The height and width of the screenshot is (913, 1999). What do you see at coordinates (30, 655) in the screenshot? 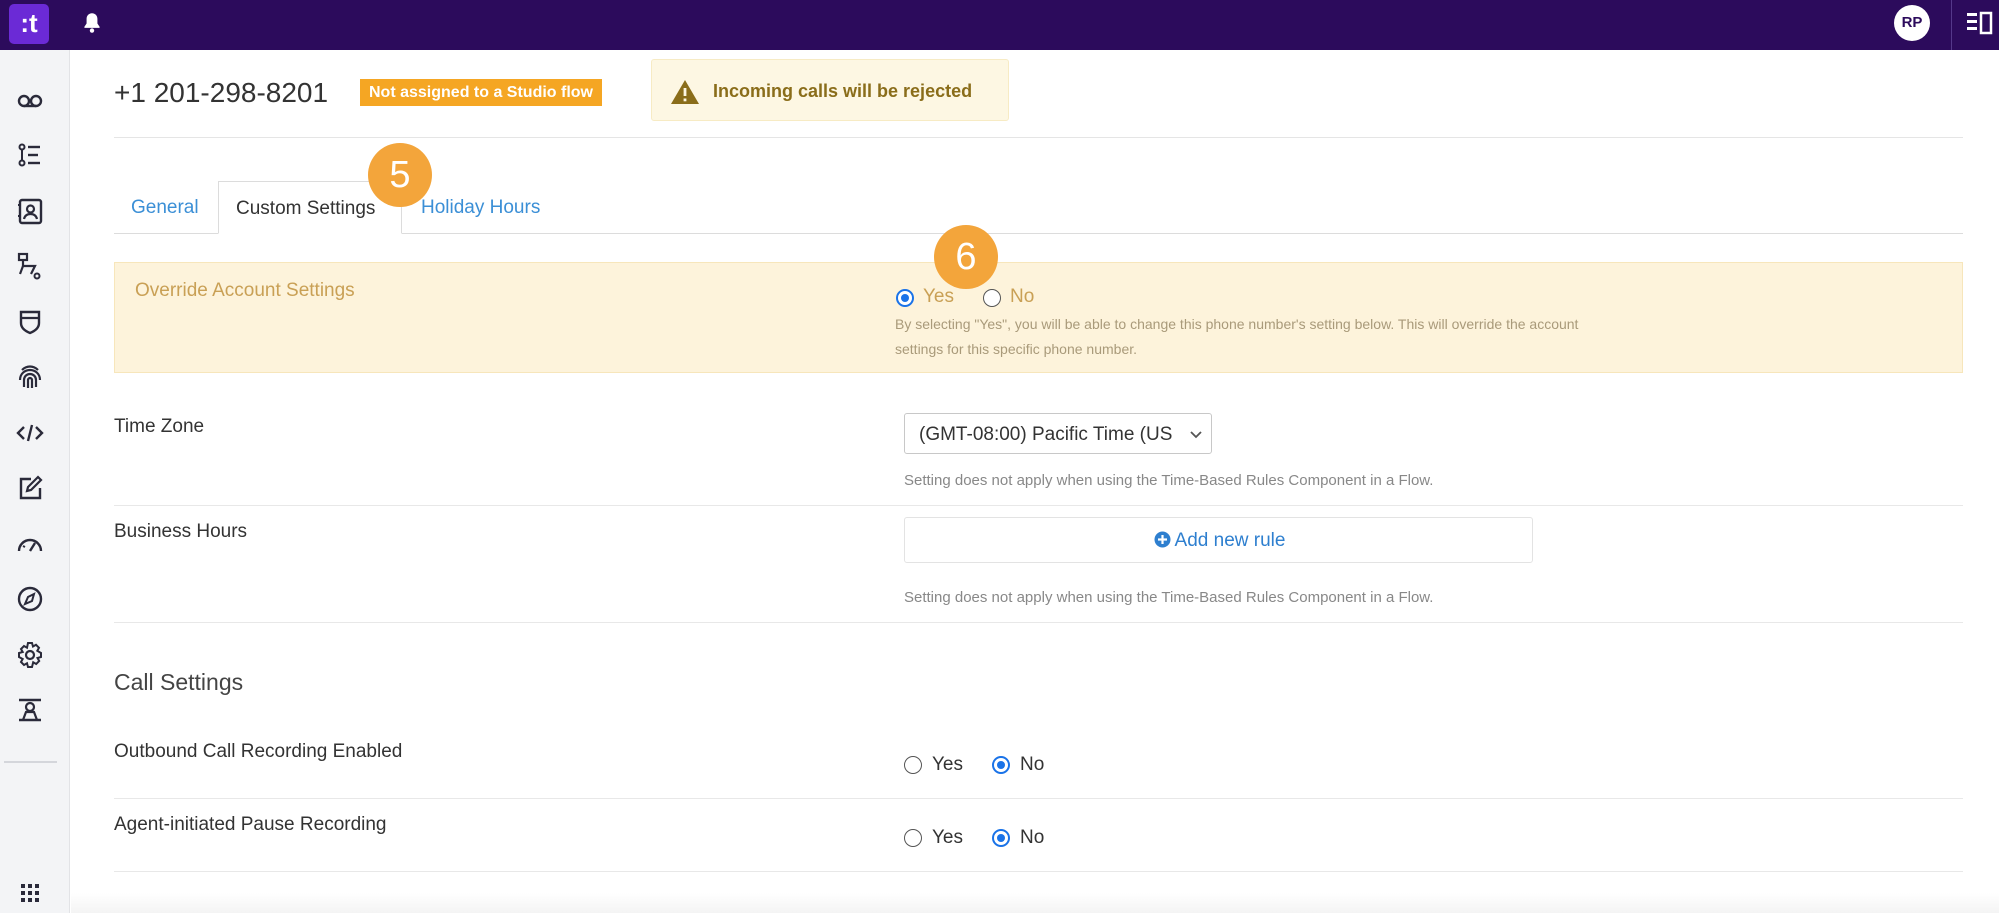
I see `gear-icon` at bounding box center [30, 655].